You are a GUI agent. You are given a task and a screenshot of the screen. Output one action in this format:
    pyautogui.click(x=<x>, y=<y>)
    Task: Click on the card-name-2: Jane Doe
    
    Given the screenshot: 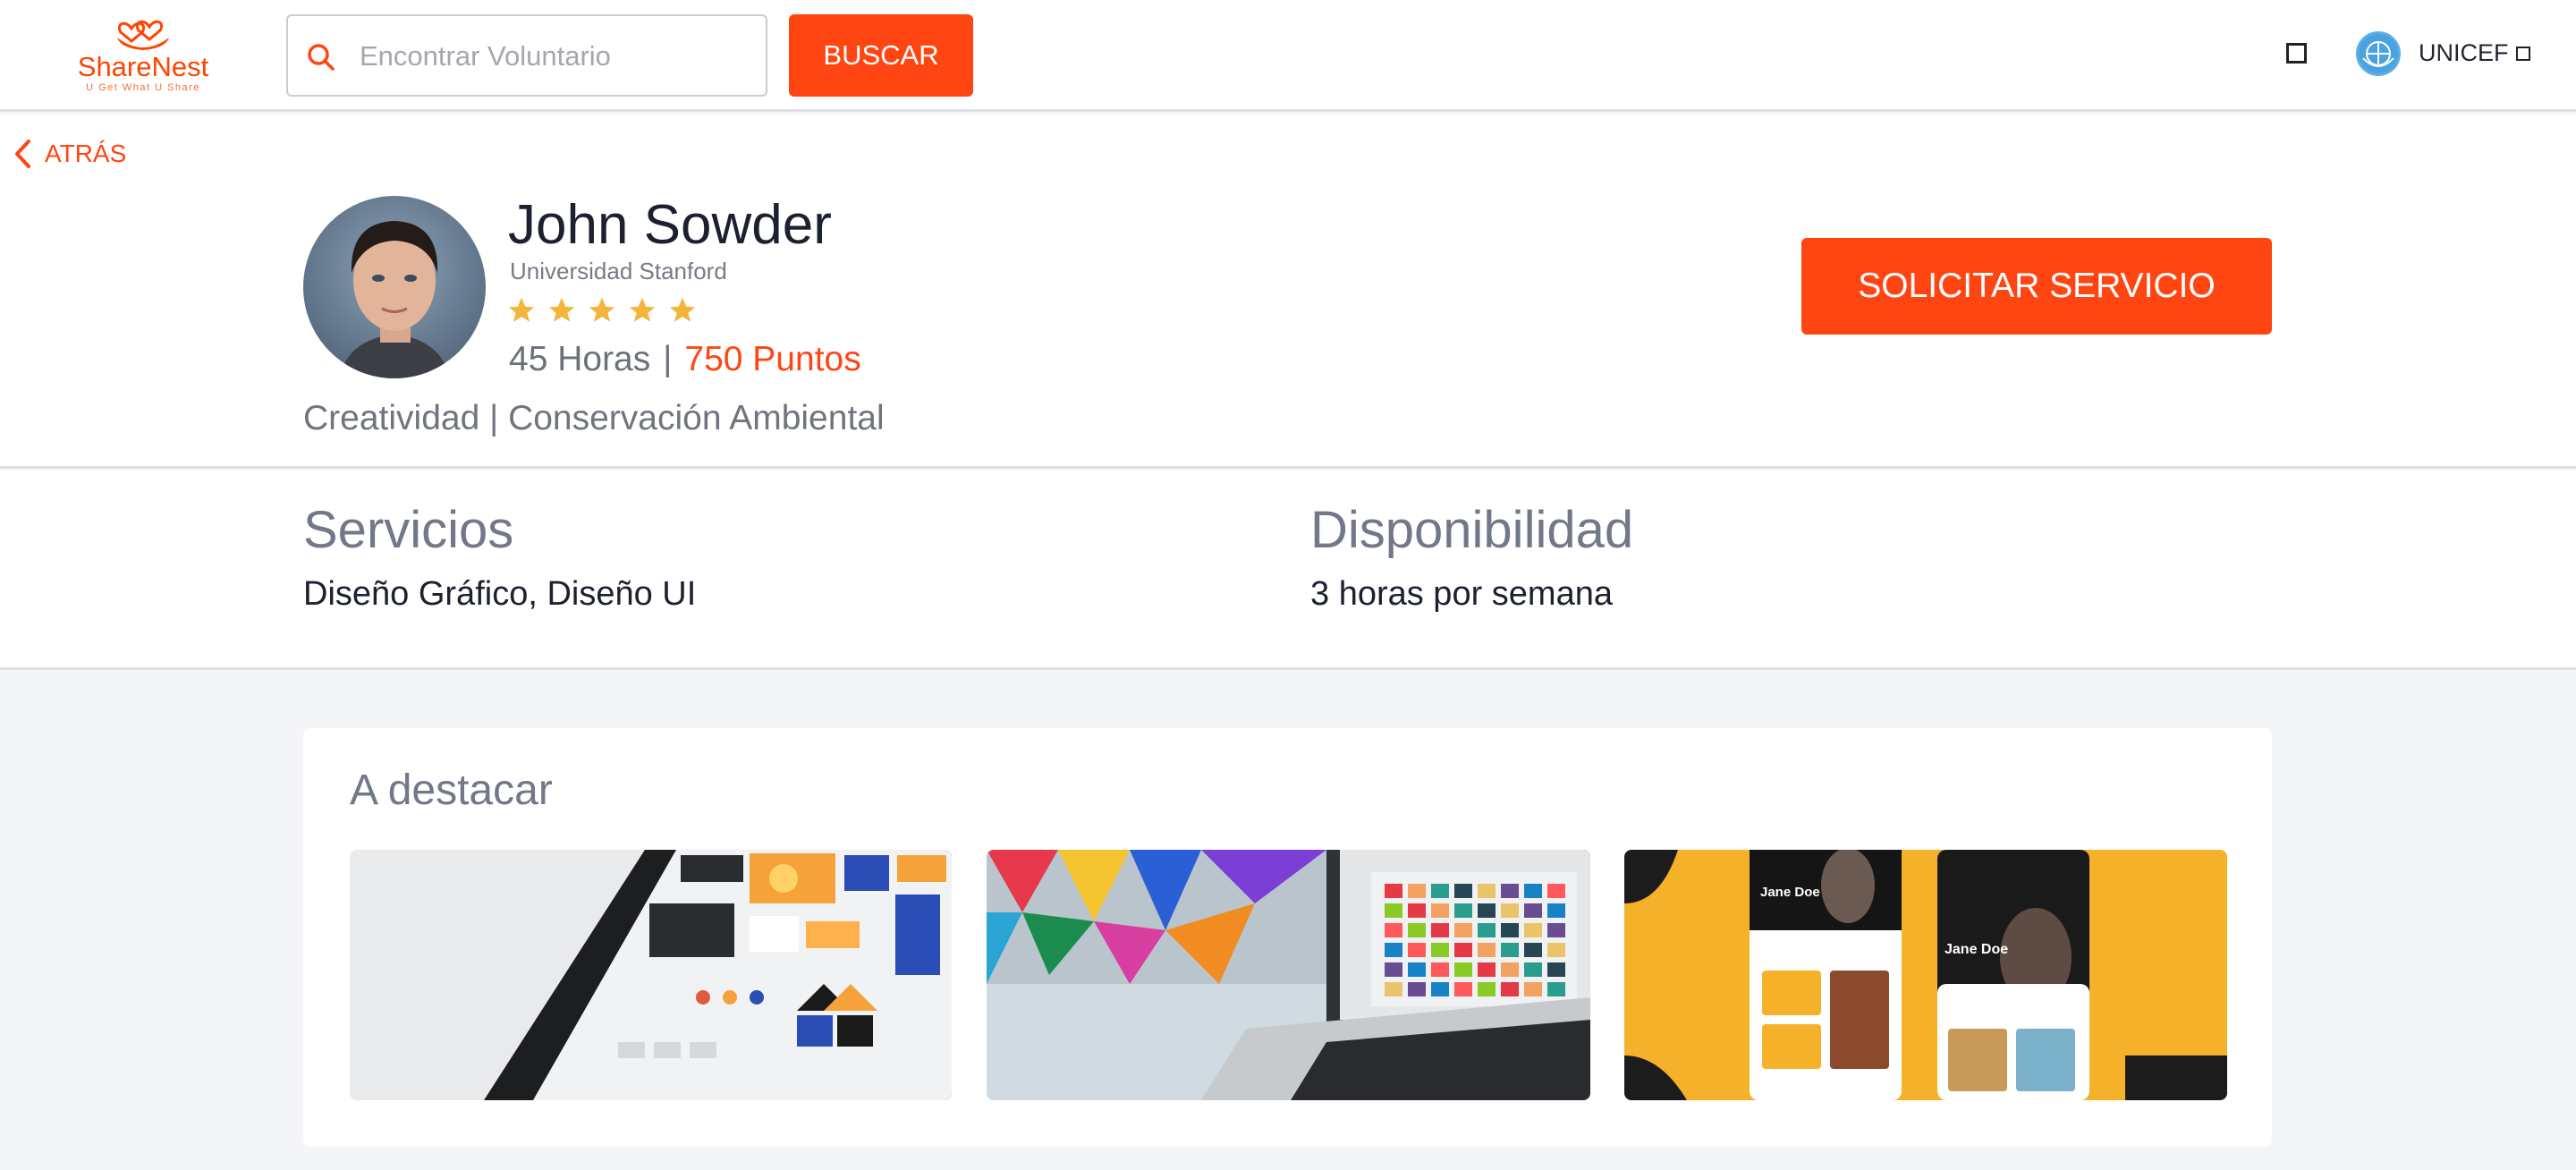 What is the action you would take?
    pyautogui.click(x=1976, y=950)
    